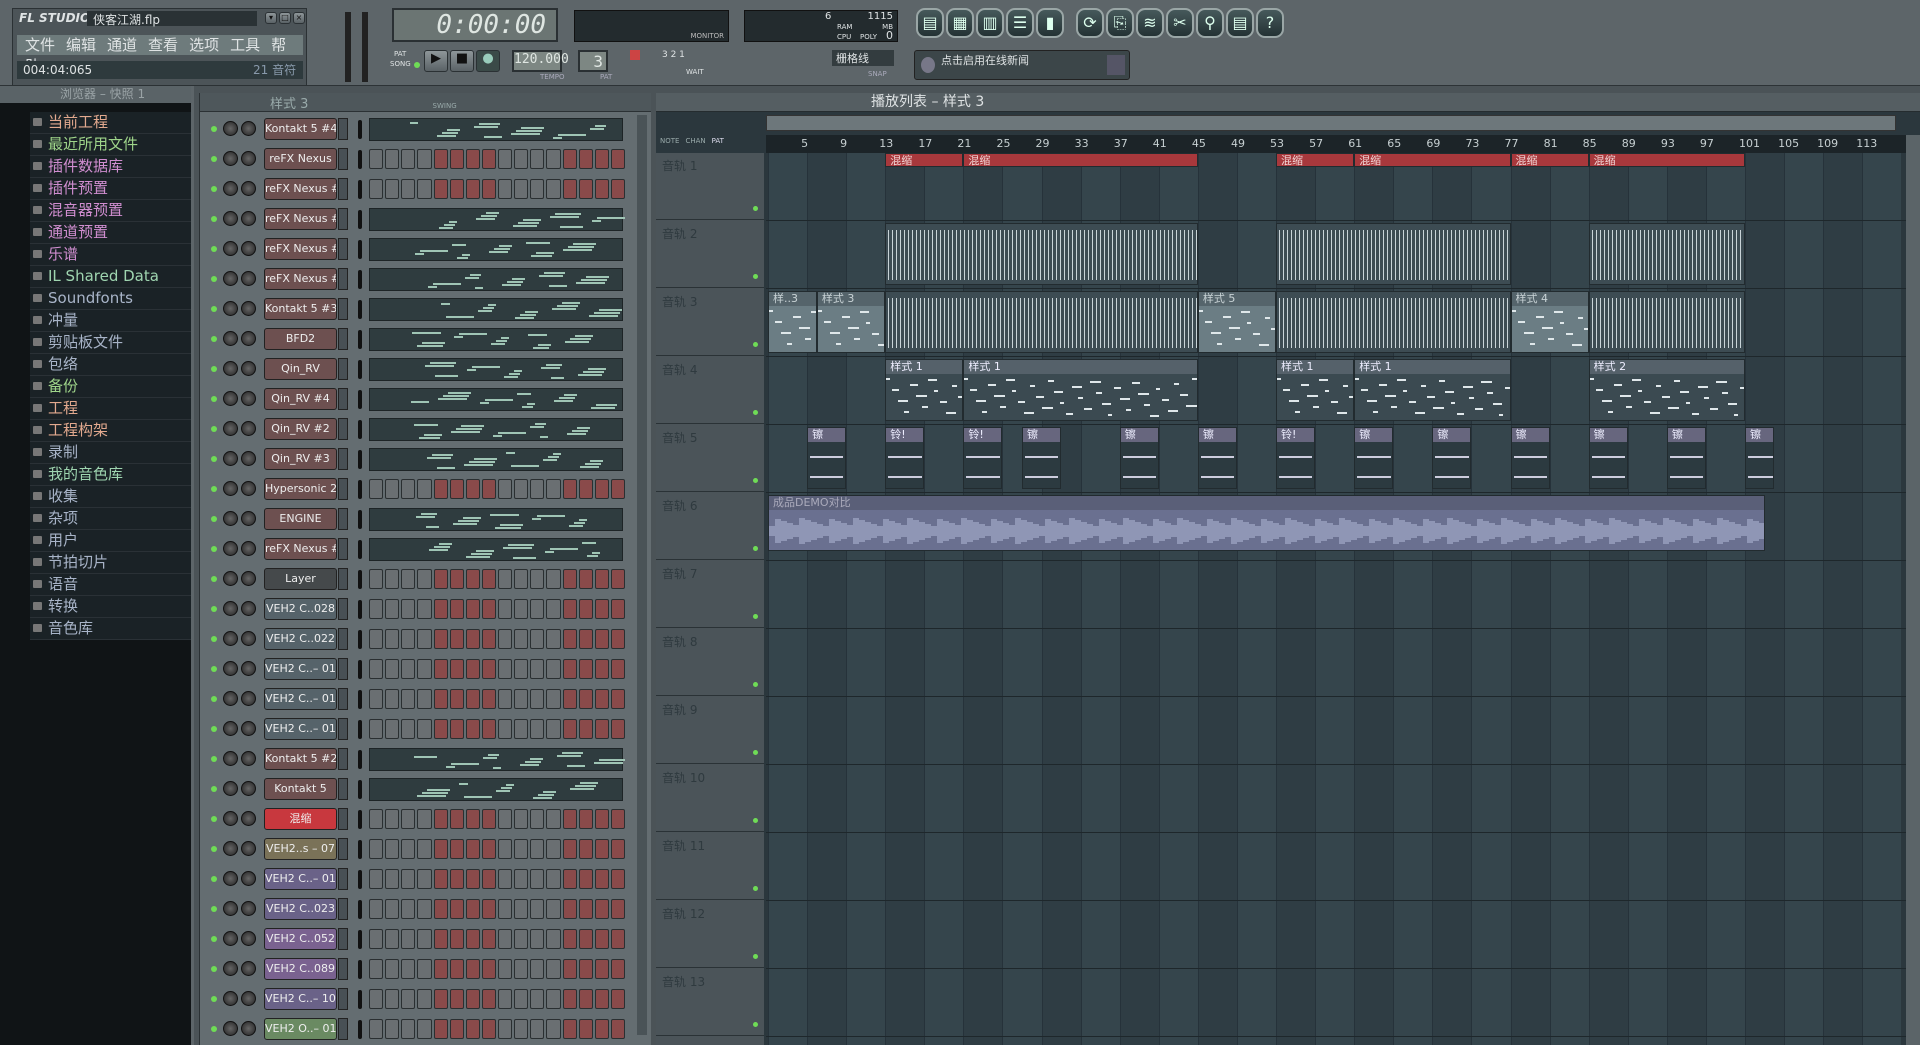  I want to click on browser-icon: ☰, so click(1020, 23).